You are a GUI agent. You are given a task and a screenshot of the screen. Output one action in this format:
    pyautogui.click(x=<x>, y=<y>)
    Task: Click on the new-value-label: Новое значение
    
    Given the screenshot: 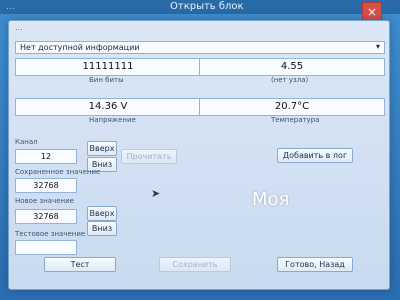 What is the action you would take?
    pyautogui.click(x=44, y=201)
    